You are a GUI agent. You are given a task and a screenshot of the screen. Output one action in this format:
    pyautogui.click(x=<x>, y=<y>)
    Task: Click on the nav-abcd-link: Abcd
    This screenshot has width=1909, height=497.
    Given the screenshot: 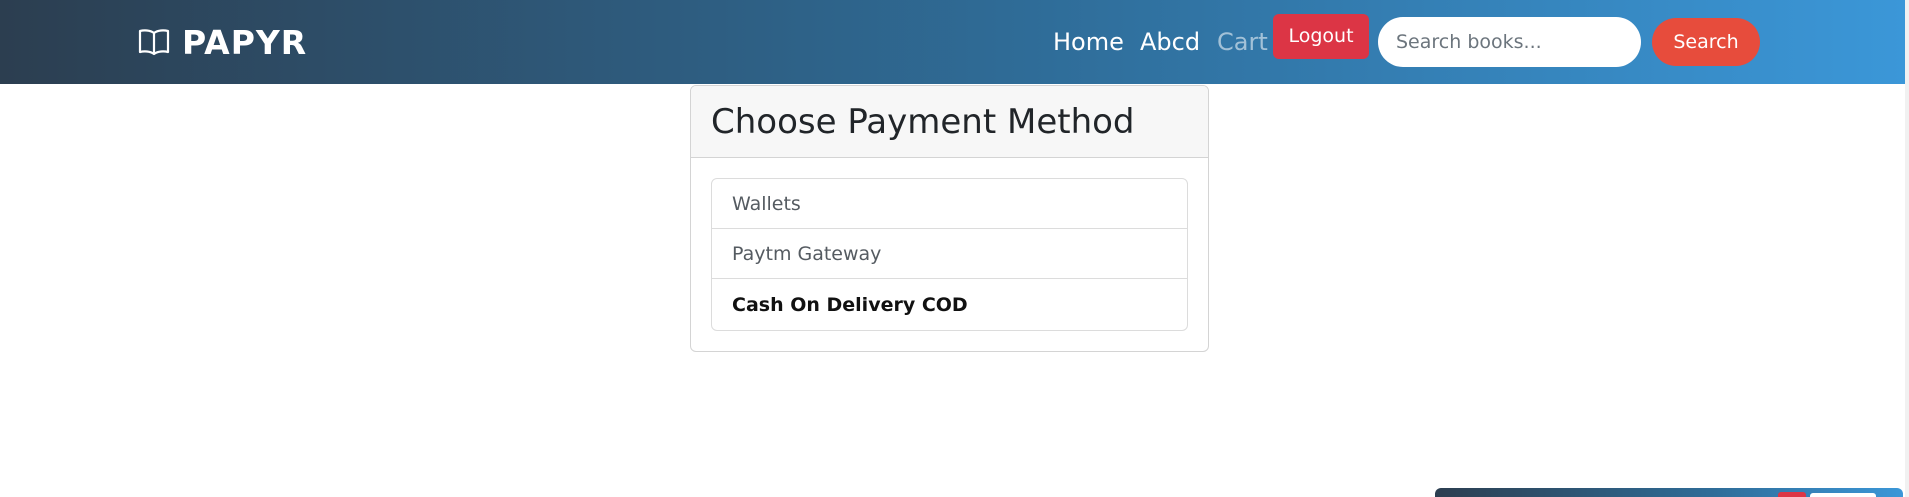 What is the action you would take?
    pyautogui.click(x=1170, y=42)
    